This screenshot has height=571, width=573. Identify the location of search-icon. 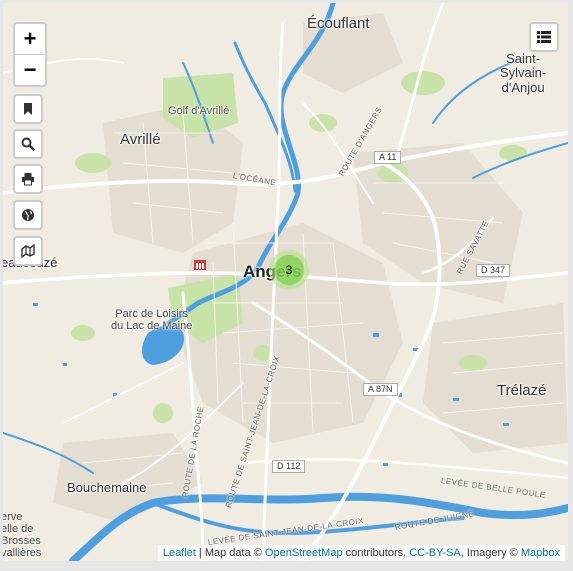
(28, 144).